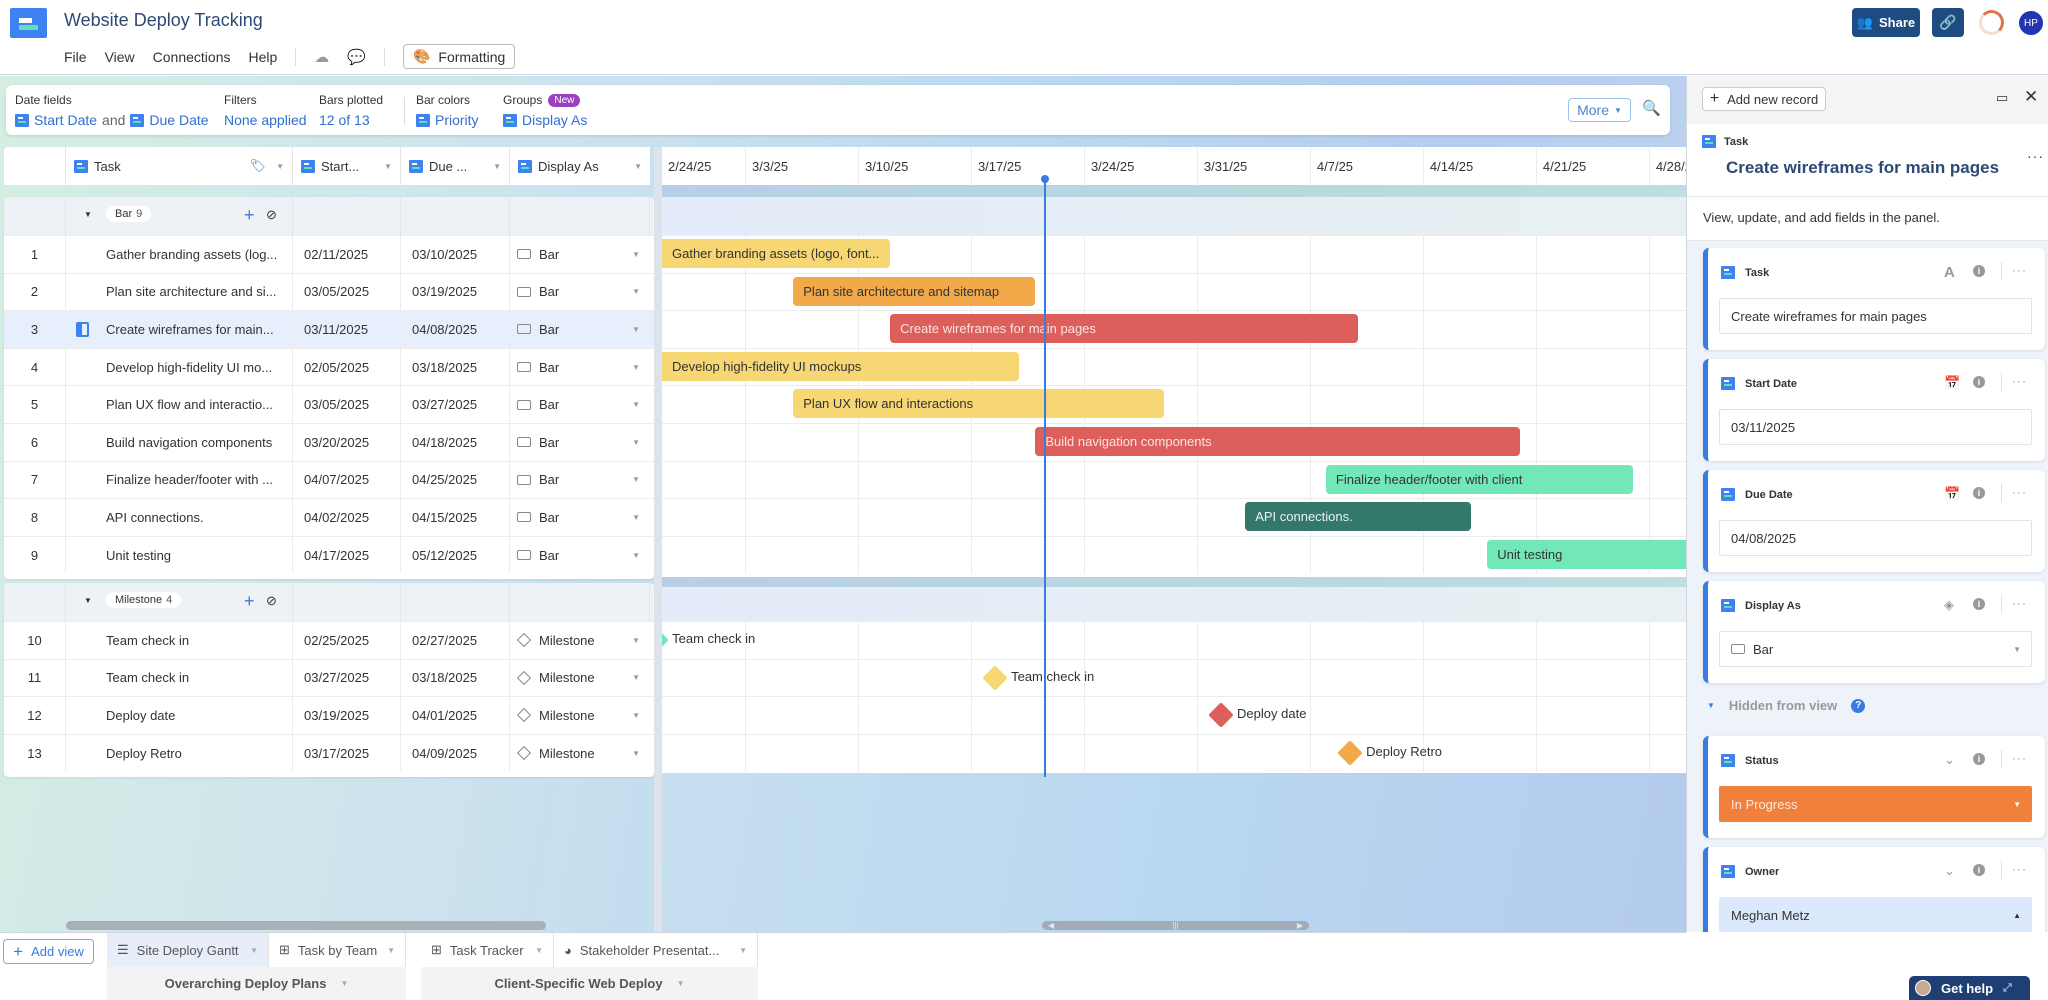  Describe the element at coordinates (1969, 988) in the screenshot. I see `get-help-button: Get help ⤢` at that location.